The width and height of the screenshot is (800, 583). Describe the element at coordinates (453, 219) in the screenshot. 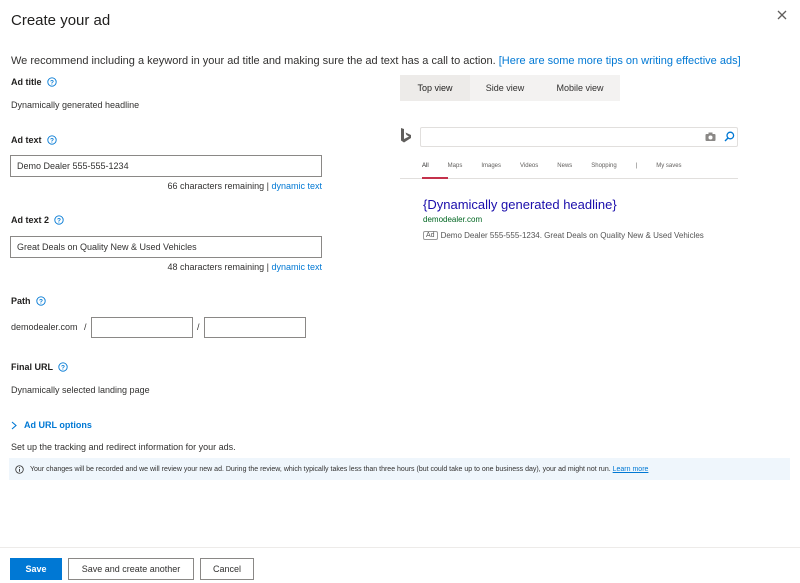

I see `ad-preview-url: demodealer.com` at that location.